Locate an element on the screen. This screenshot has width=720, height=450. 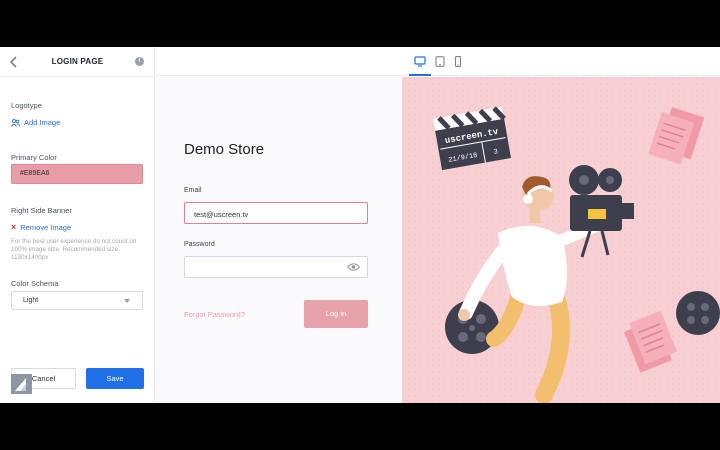
save-button: Save is located at coordinates (115, 378).